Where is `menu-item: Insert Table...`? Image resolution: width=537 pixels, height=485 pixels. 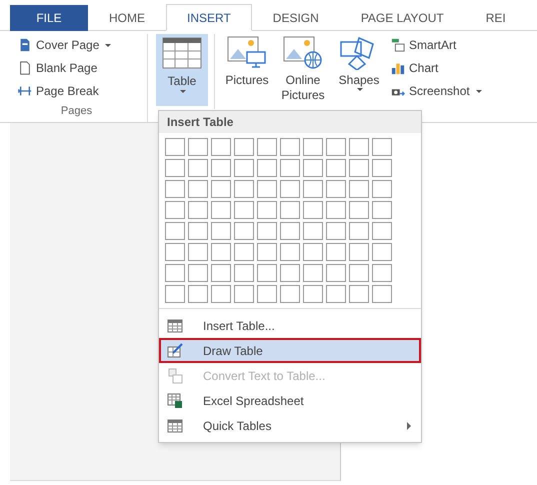 menu-item: Insert Table... is located at coordinates (290, 325).